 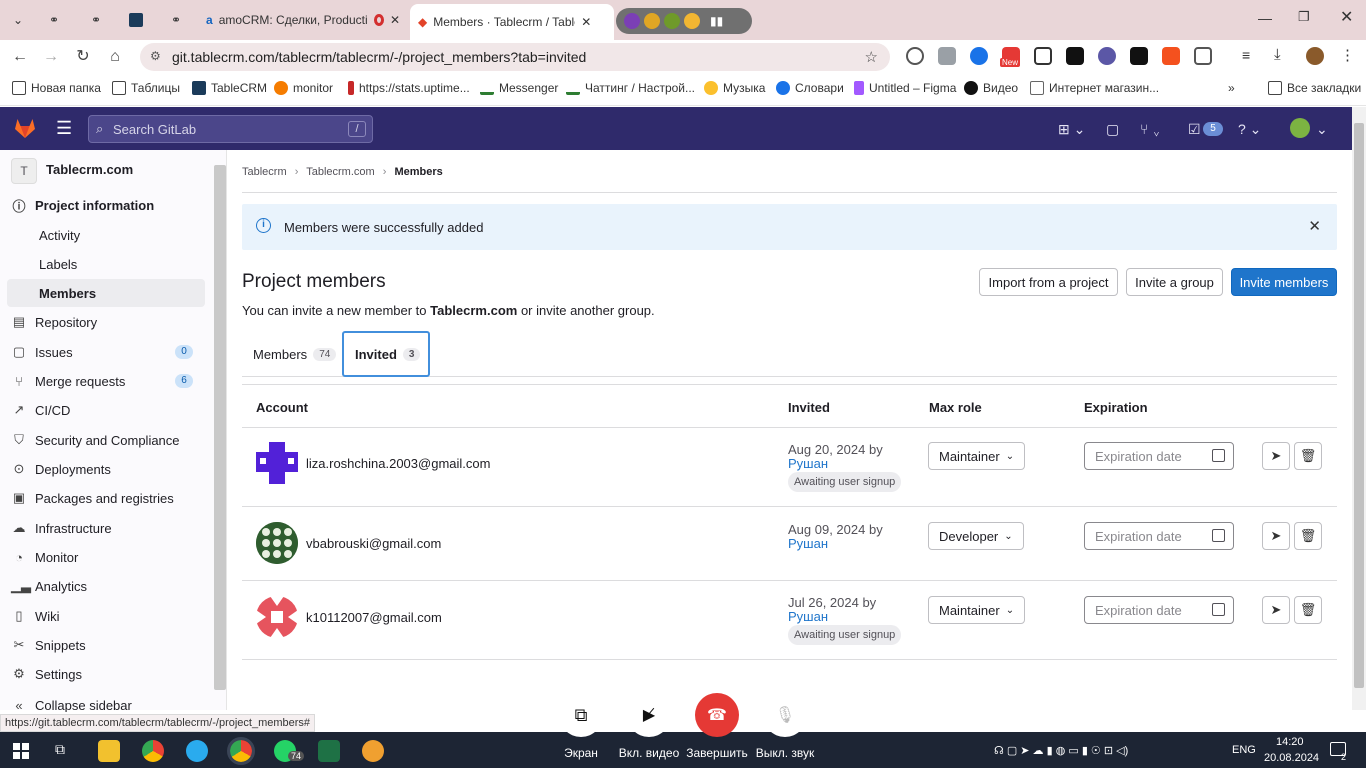 I want to click on collapse-sidebar-button: « Collapse sidebar, so click(x=106, y=705).